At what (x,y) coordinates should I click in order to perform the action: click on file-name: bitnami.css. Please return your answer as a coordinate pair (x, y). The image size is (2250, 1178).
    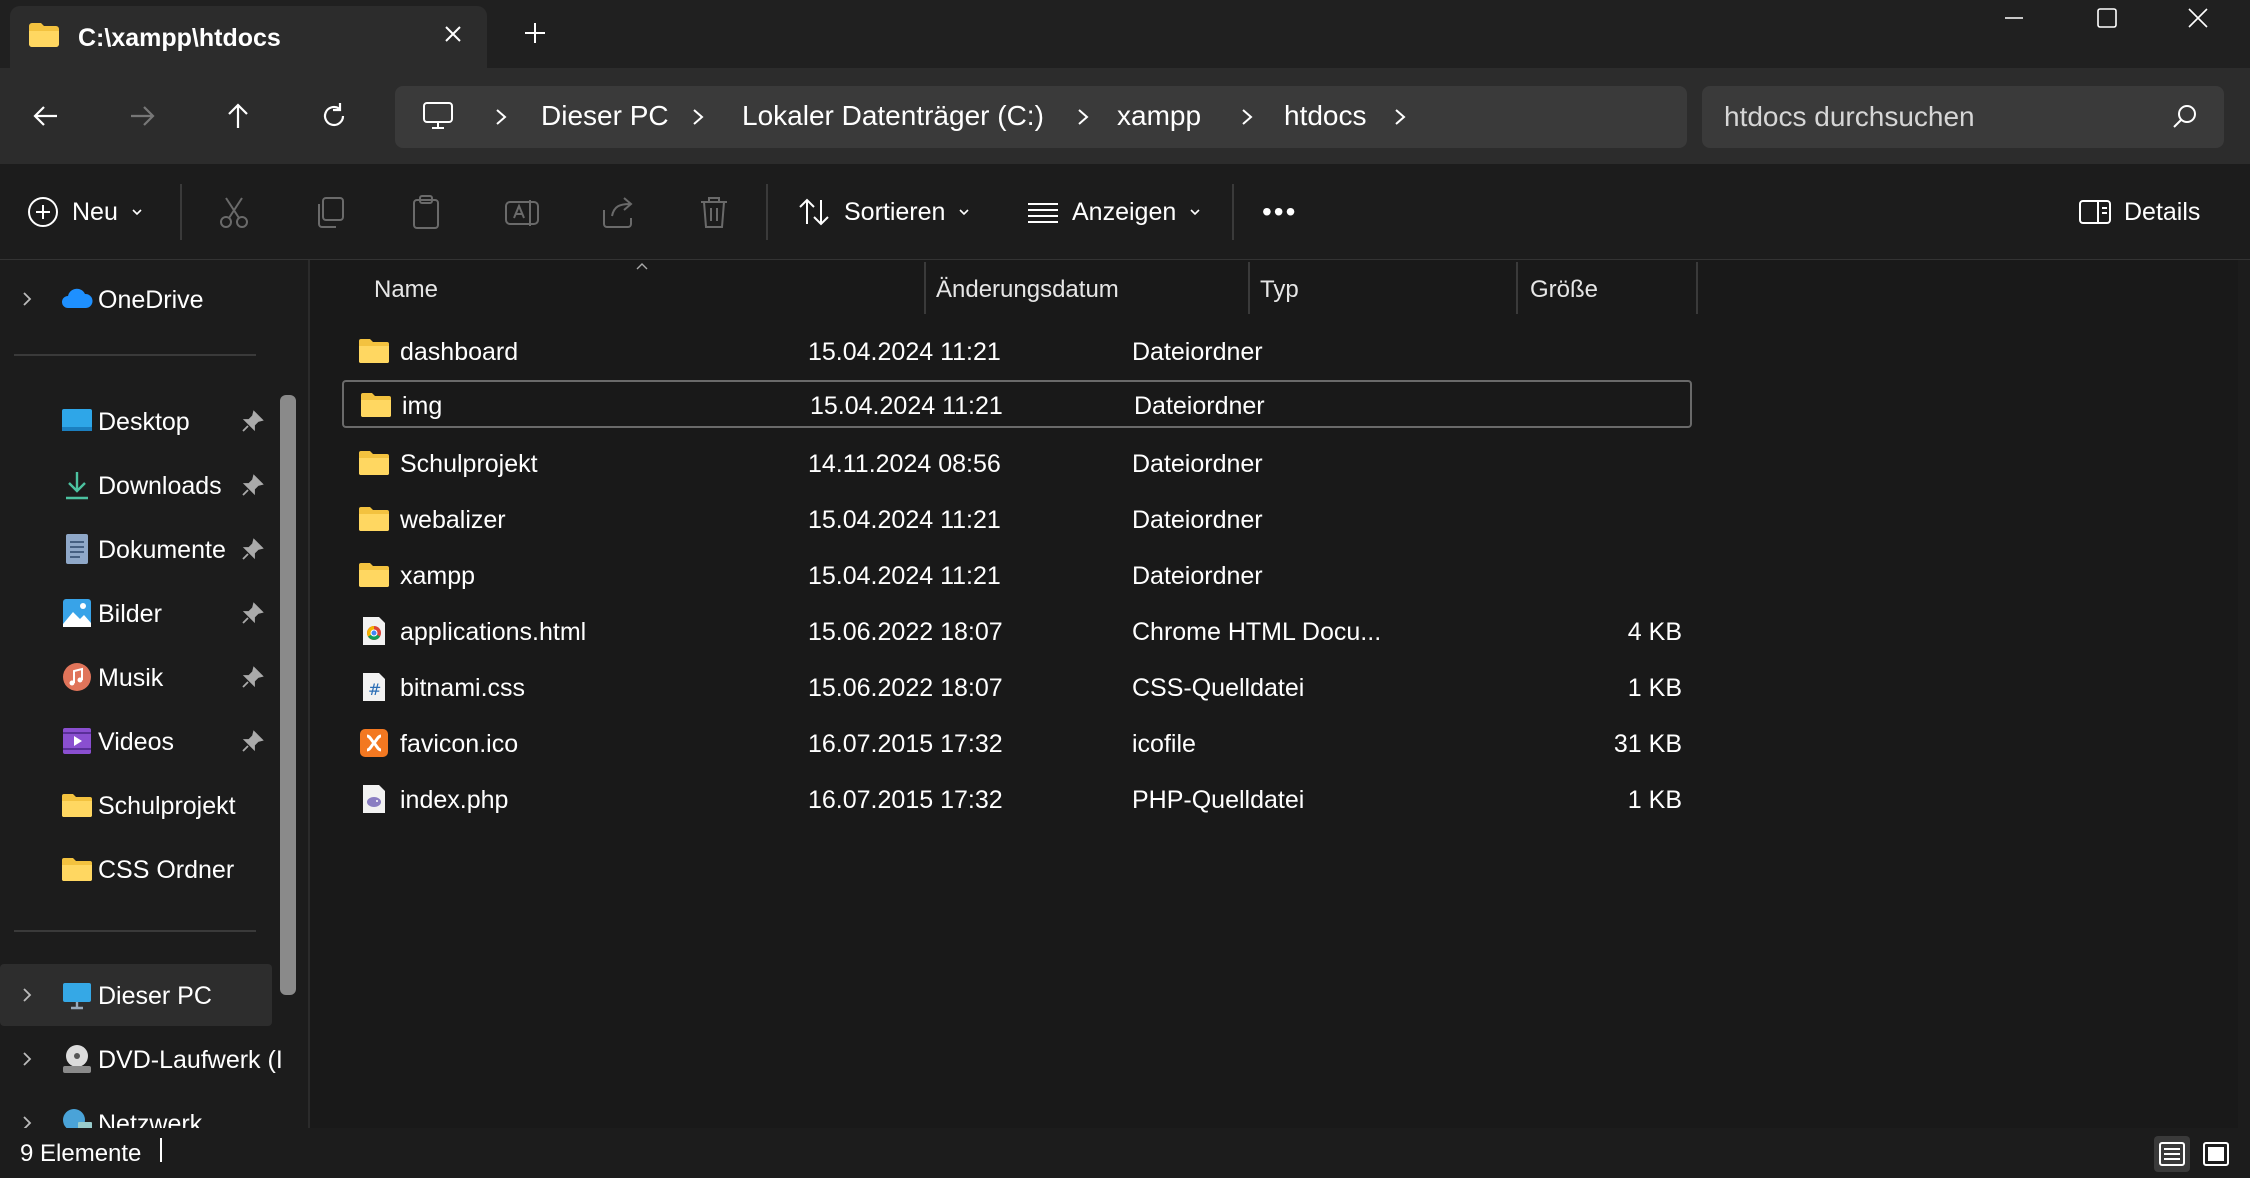
    Looking at the image, I should click on (463, 688).